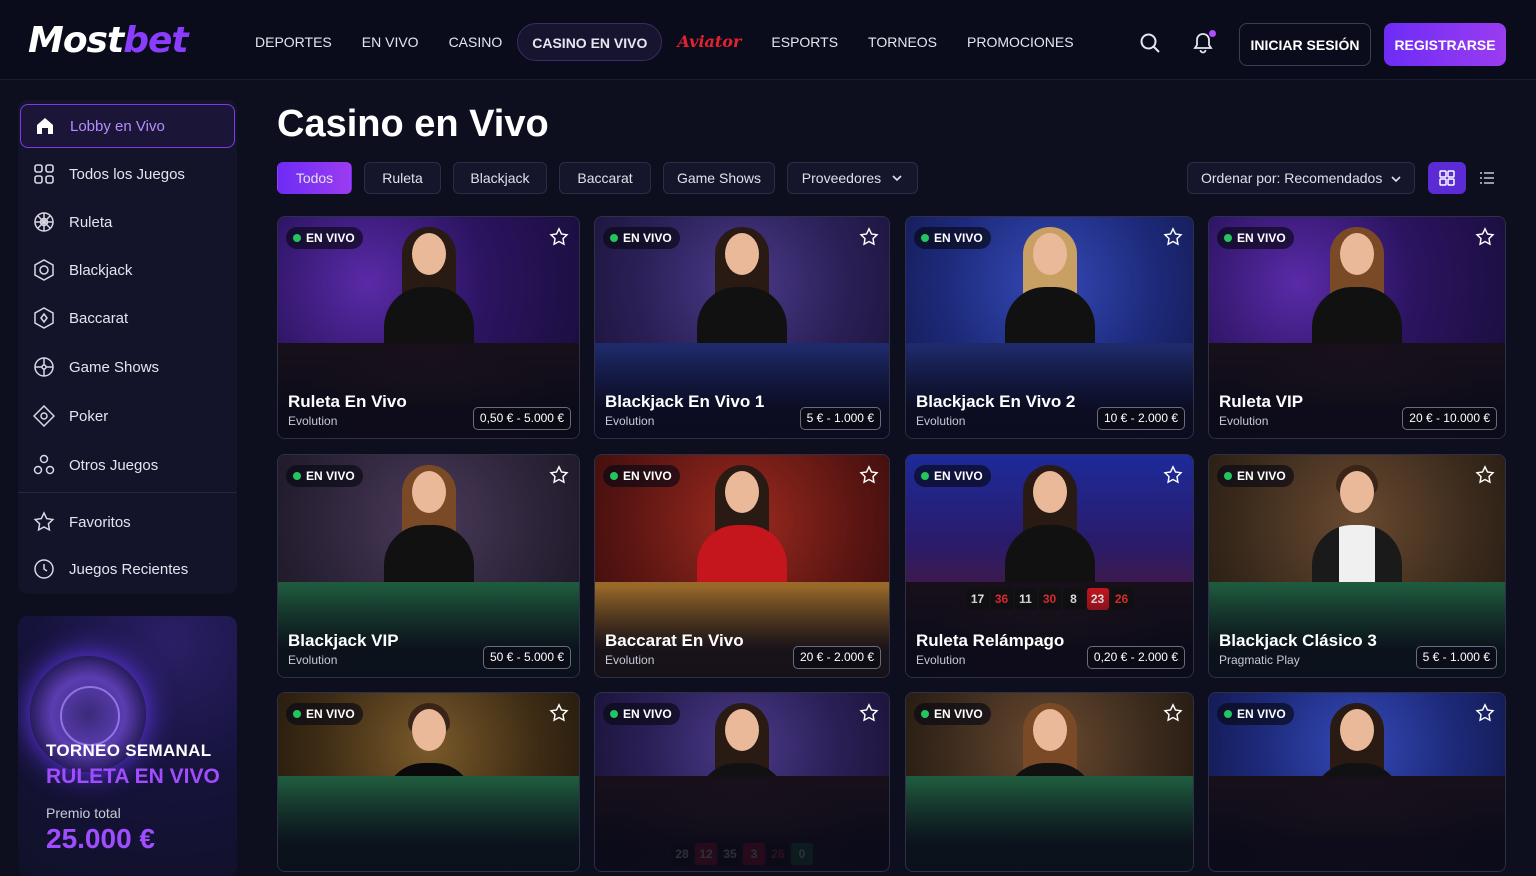  What do you see at coordinates (996, 401) in the screenshot?
I see `game-title: Blackjack En Vivo 2` at bounding box center [996, 401].